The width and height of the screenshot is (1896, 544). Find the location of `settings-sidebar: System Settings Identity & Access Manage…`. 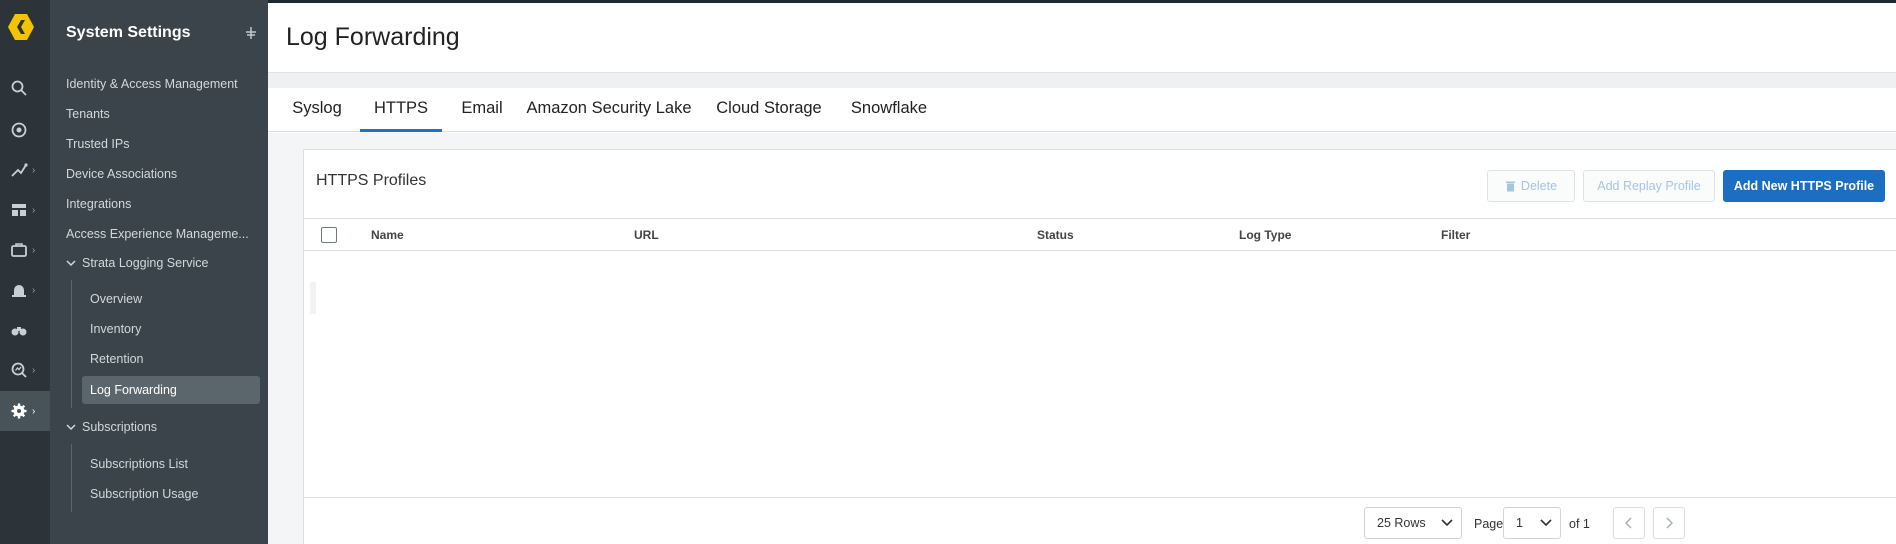

settings-sidebar: System Settings Identity & Access Manage… is located at coordinates (159, 272).